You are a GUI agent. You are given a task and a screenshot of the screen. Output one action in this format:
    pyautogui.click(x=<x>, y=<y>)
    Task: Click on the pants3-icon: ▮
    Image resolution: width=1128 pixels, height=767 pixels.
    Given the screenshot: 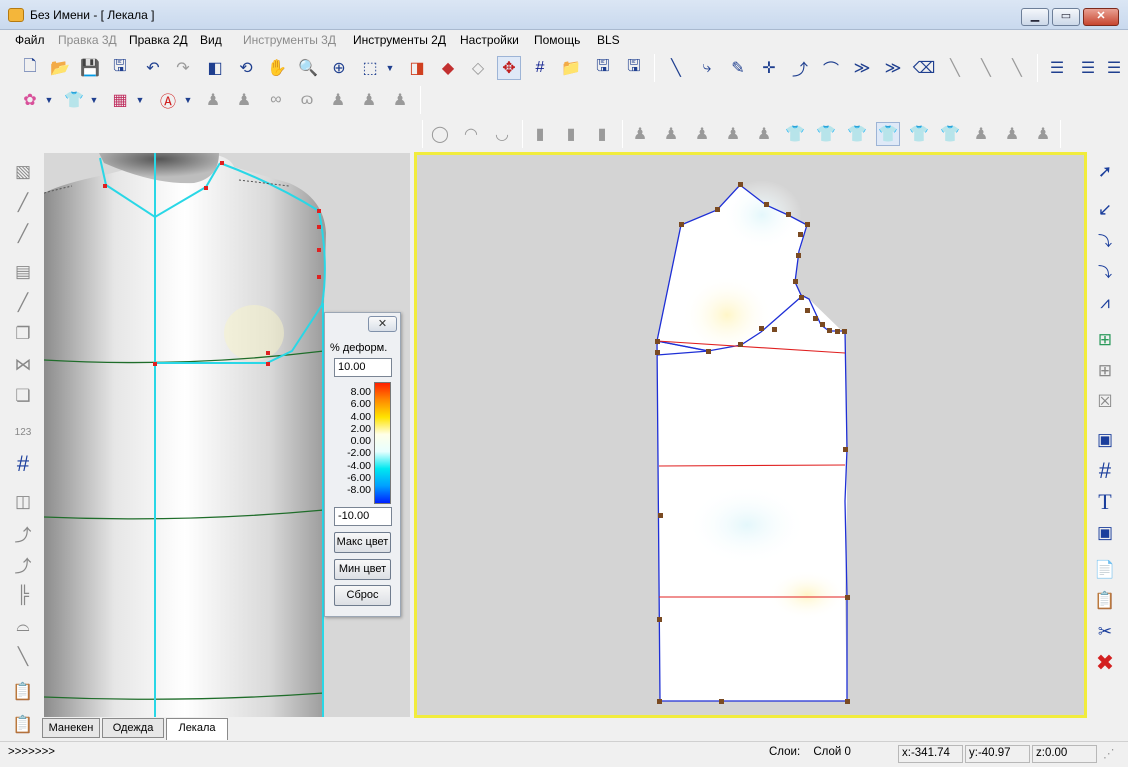 What is the action you would take?
    pyautogui.click(x=602, y=134)
    